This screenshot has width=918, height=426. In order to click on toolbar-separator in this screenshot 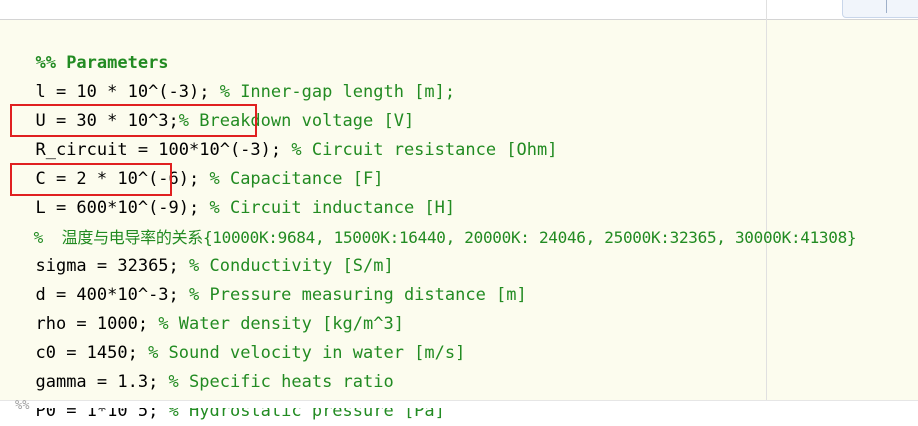, I will do `click(886, 6)`.